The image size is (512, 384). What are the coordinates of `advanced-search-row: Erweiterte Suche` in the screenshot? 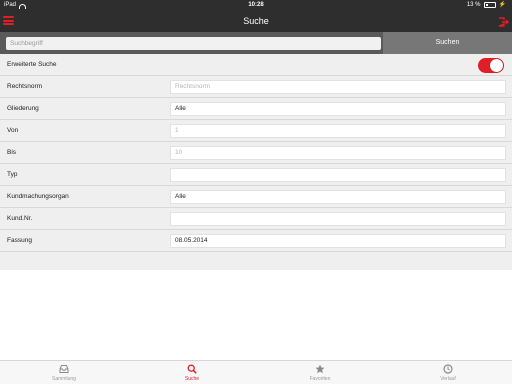 It's located at (256, 65).